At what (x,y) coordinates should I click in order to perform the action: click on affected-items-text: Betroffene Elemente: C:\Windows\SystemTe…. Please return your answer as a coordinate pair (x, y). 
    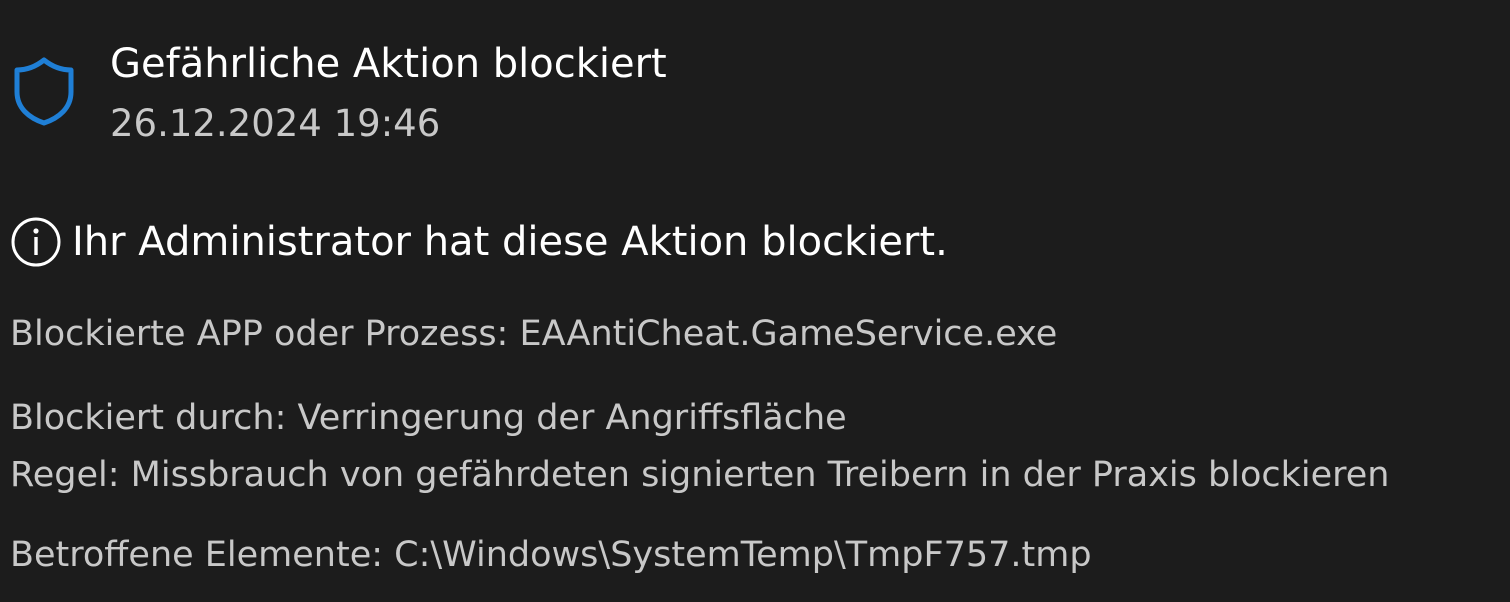
    Looking at the image, I should click on (551, 555).